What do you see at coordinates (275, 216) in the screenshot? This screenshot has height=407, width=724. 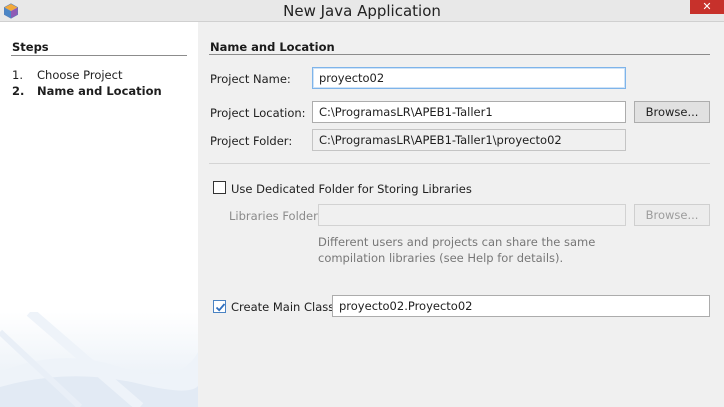 I see `libraries-folder-label: Libraries Folder:` at bounding box center [275, 216].